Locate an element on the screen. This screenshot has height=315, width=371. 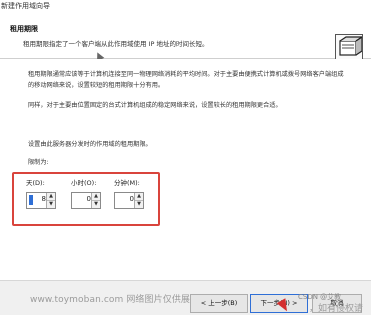
hours-spin-arrows: ▲ ▼ is located at coordinates (95, 200).